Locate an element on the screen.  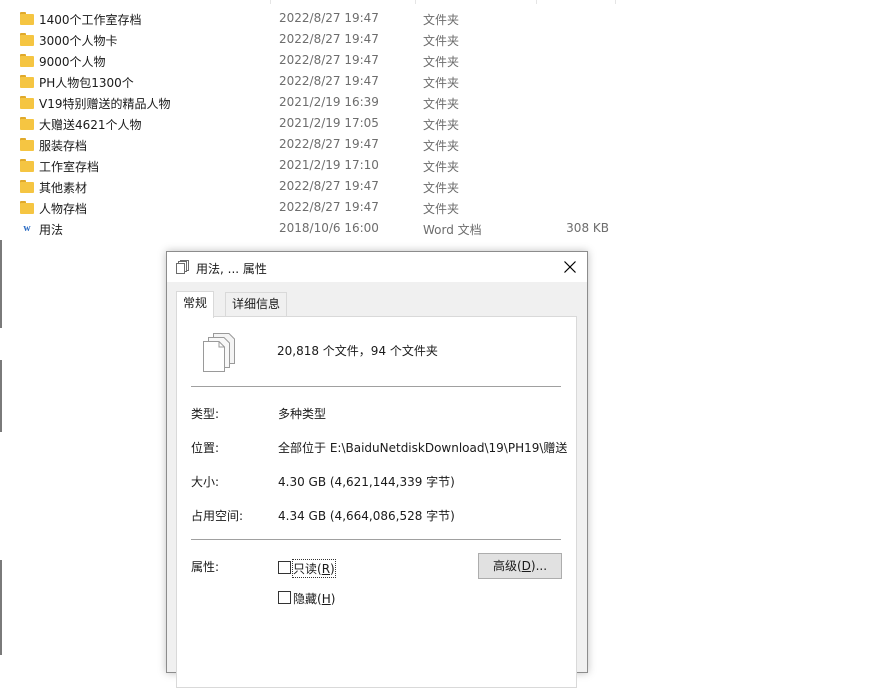
file-row: 服装存档 2022/8/27 19:47 文件夹 is located at coordinates (442, 144).